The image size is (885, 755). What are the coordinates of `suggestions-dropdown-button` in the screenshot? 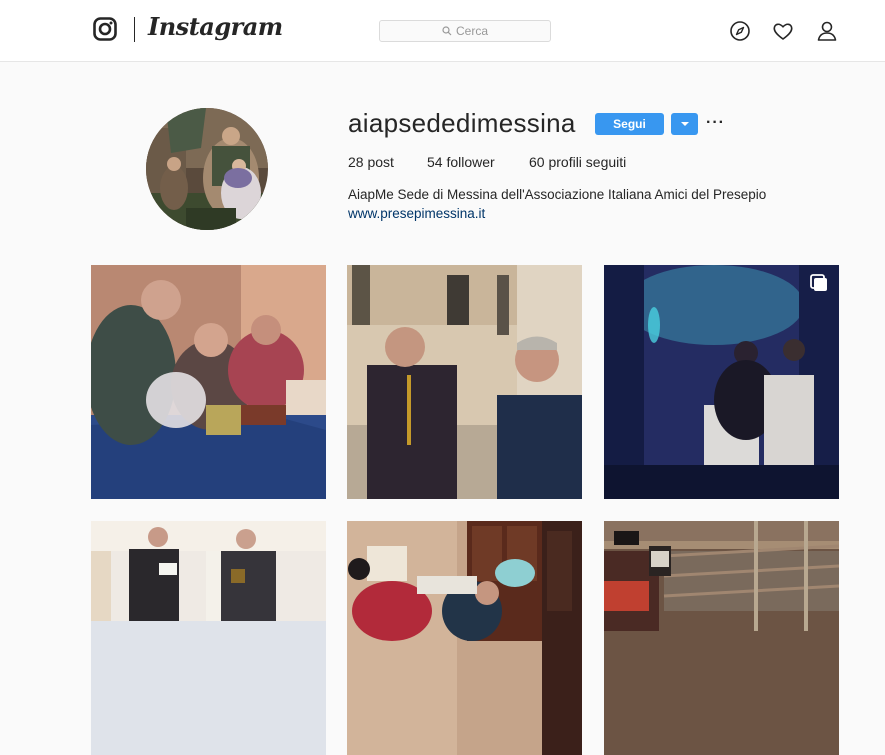 It's located at (684, 124).